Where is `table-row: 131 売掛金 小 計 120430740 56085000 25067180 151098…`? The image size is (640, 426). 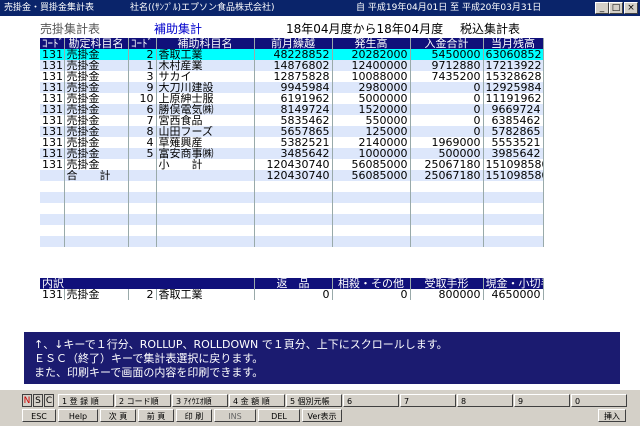 table-row: 131 売掛金 小 計 120430740 56085000 25067180 151098… is located at coordinates (292, 164).